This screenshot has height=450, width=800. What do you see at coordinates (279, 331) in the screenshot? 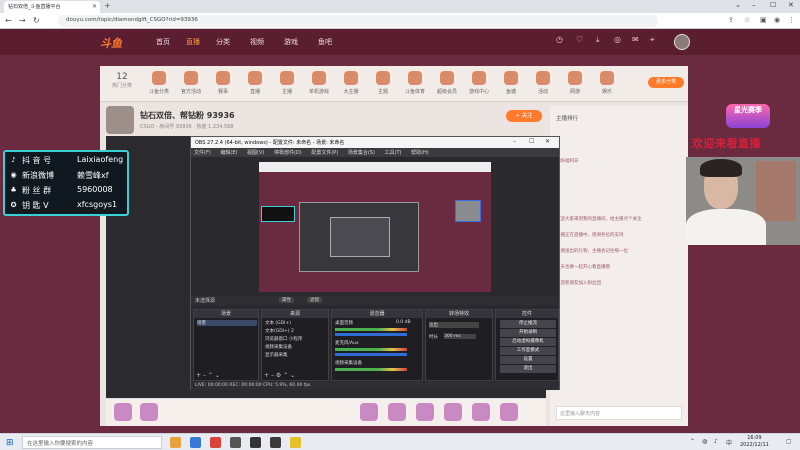
I see `source-item: 文本(GDI+) 2` at bounding box center [279, 331].